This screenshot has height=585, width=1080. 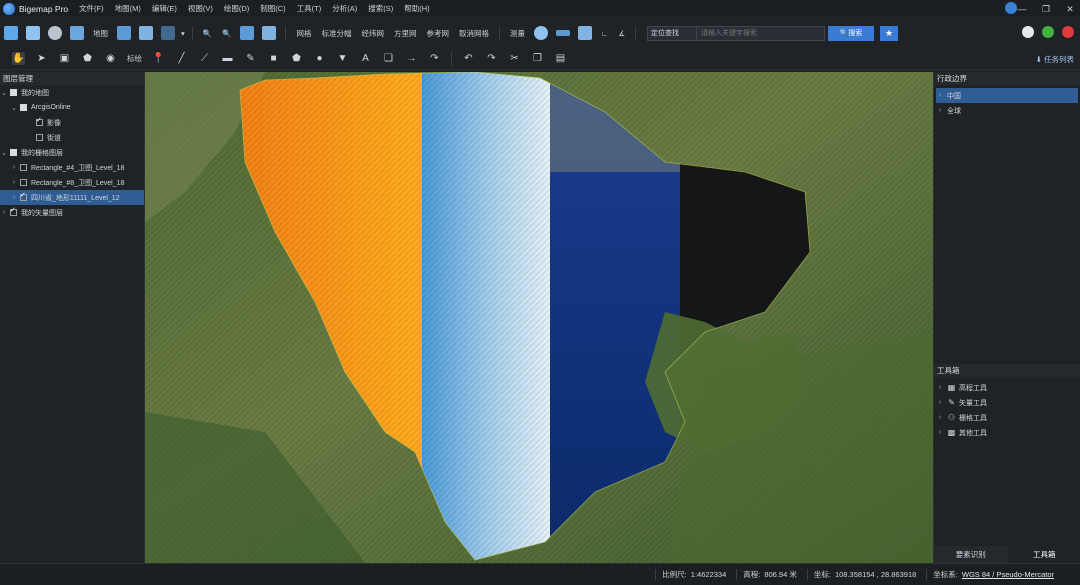 What do you see at coordinates (72, 167) in the screenshot?
I see `tree-row-rect4: › Rectangle_#4_卫图_Level_18` at bounding box center [72, 167].